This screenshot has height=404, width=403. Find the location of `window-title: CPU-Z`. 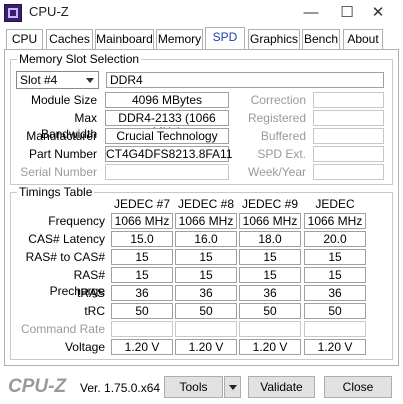

window-title: CPU-Z is located at coordinates (49, 11).